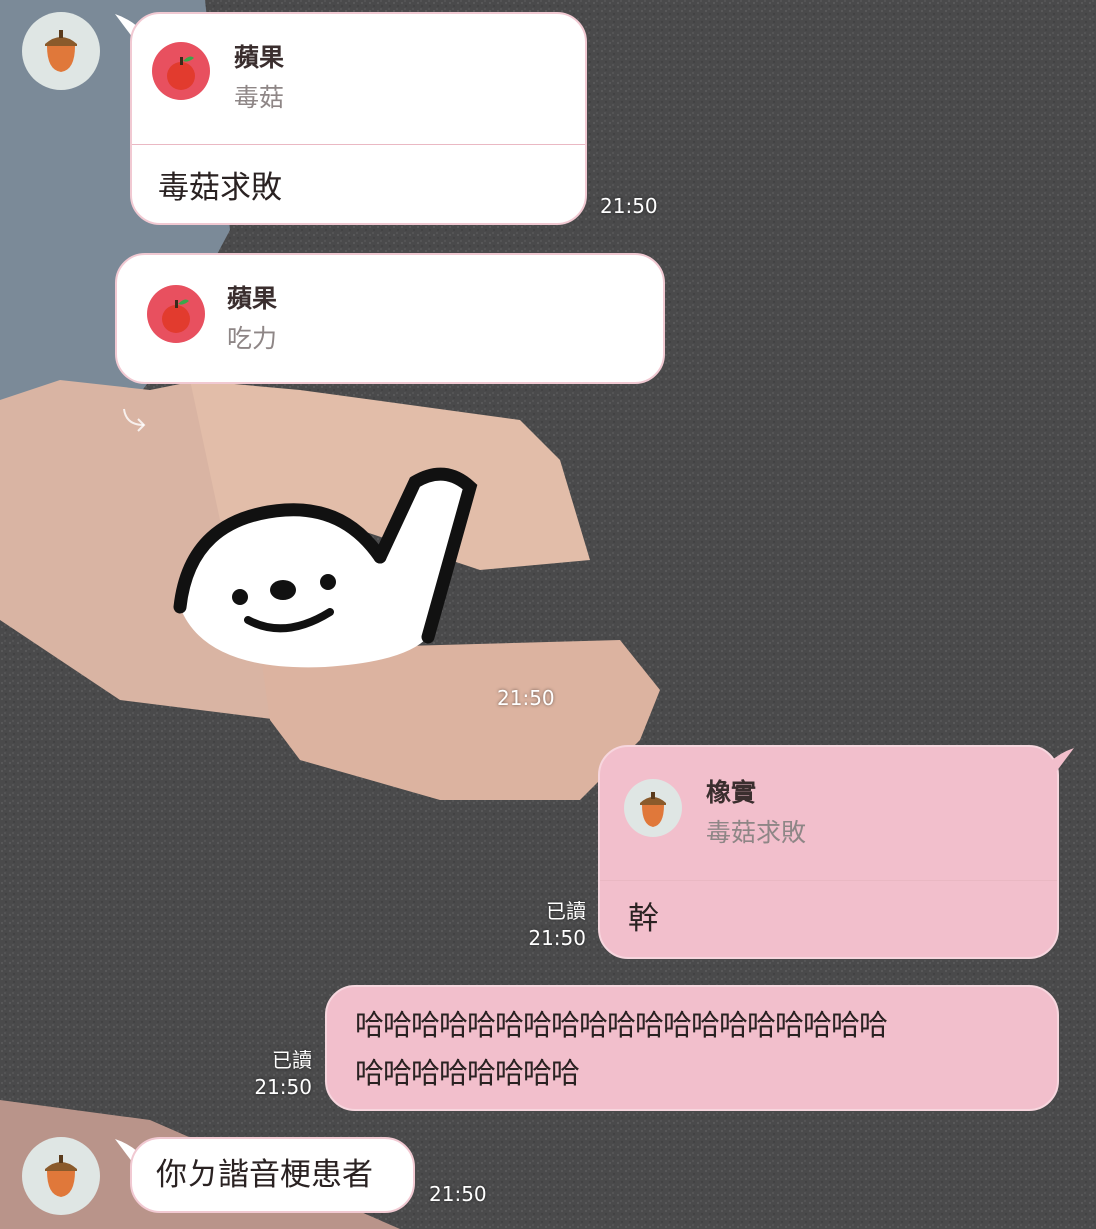  I want to click on message-bubble-received: 蘋果 毒菇 毒菇求敗, so click(358, 118).